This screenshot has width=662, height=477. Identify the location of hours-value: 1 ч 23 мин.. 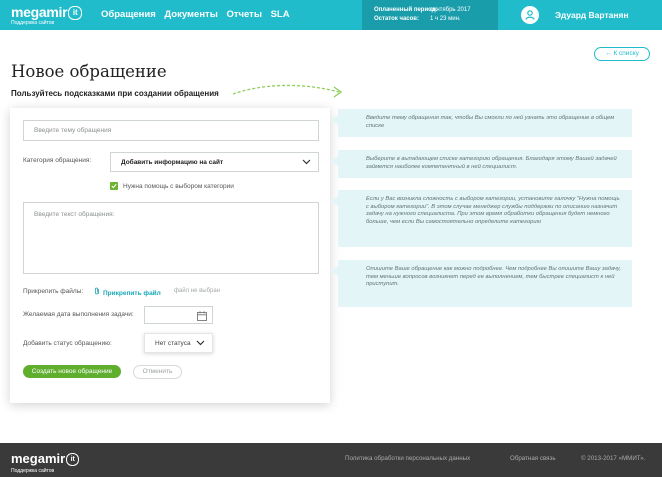
(445, 19).